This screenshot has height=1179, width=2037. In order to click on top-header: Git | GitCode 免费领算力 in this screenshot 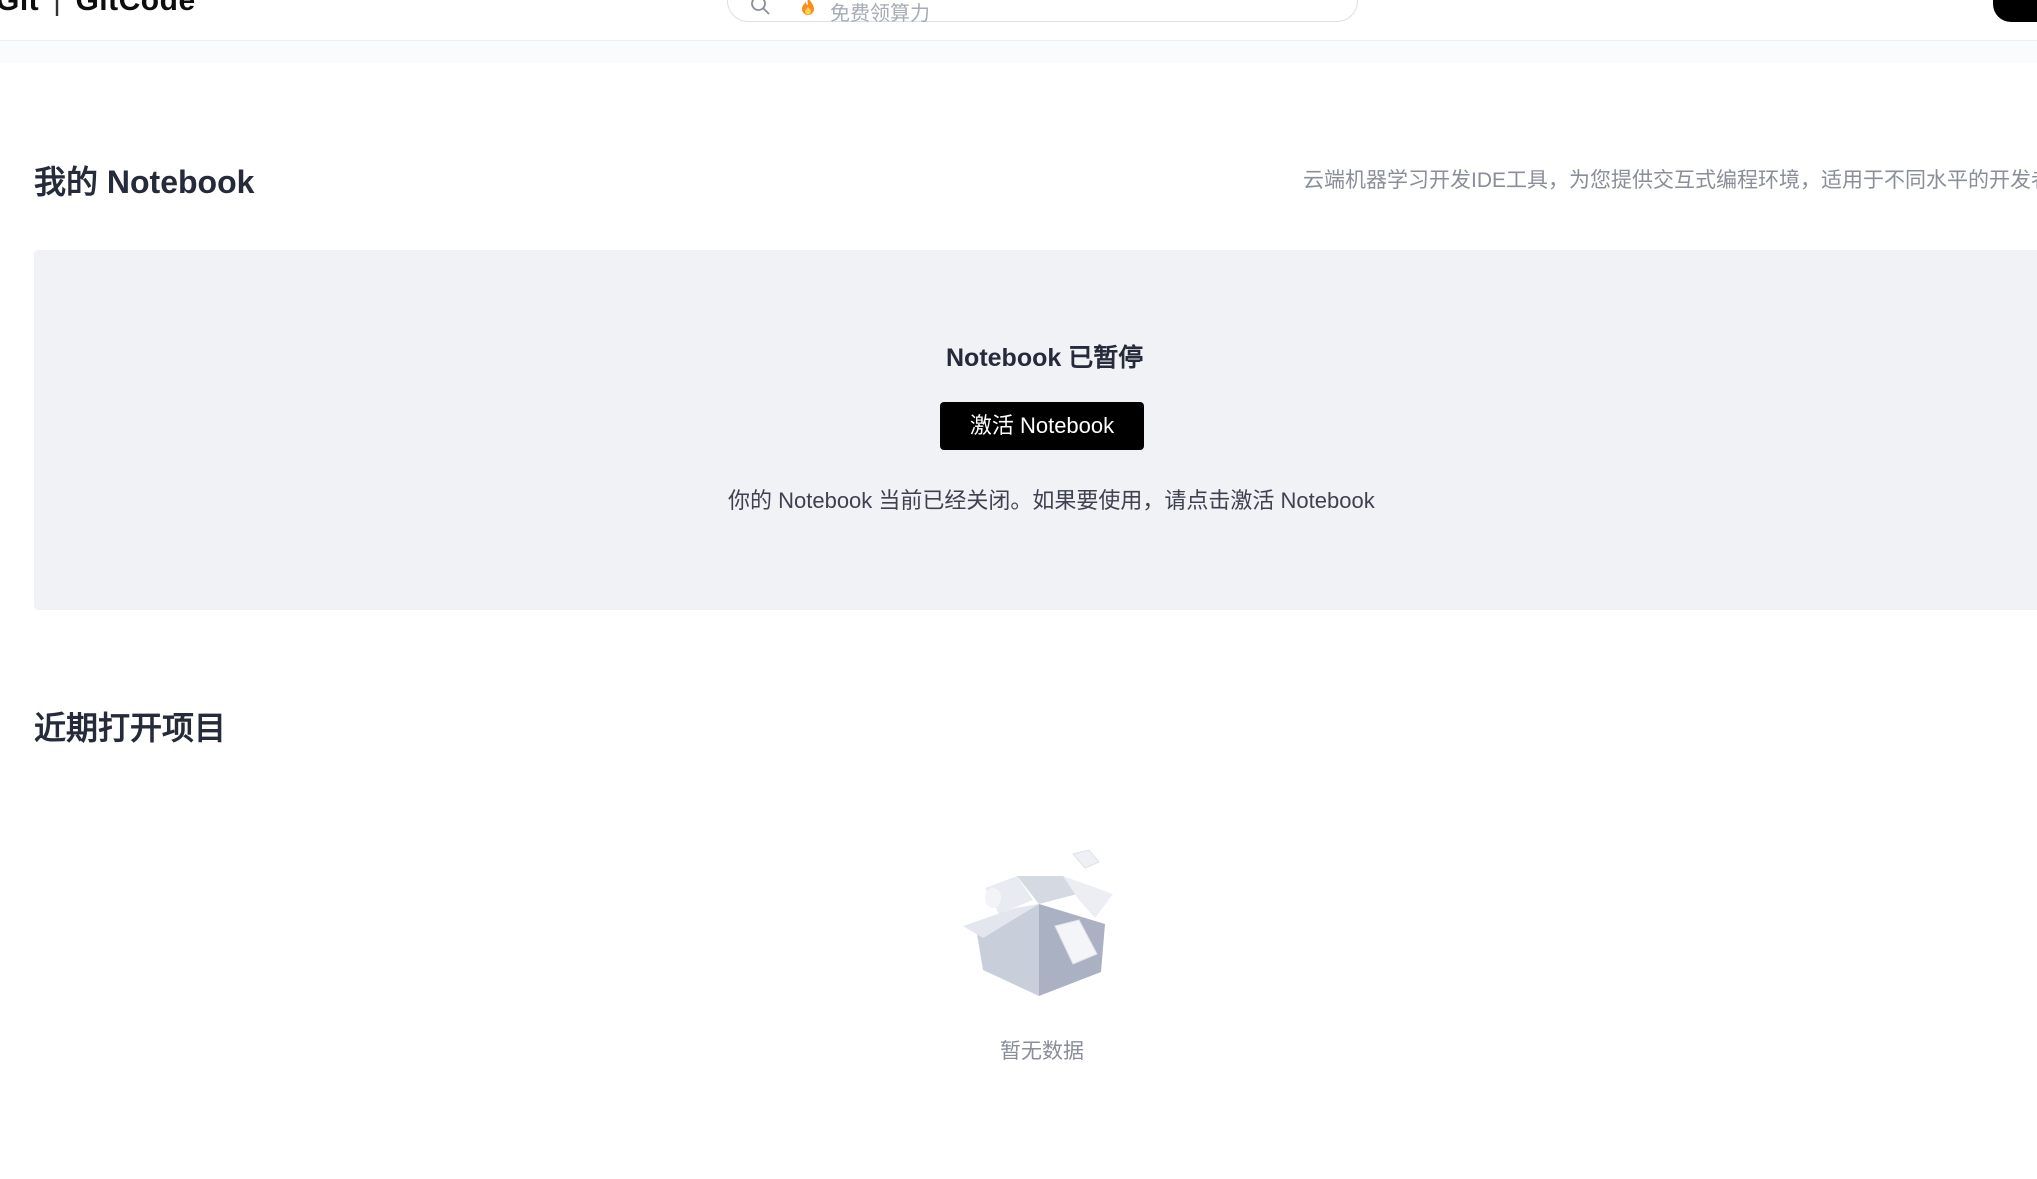, I will do `click(1018, 20)`.